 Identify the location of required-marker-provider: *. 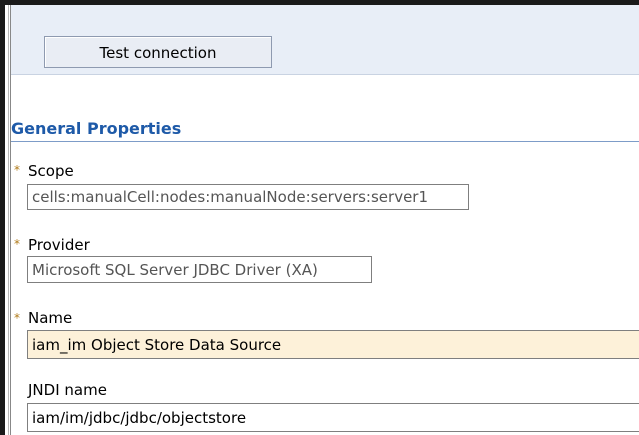
(17, 244).